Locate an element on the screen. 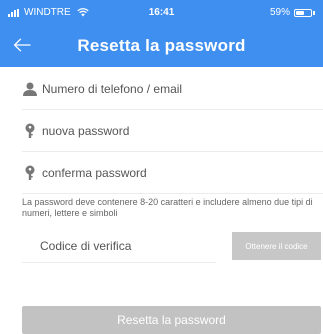 This screenshot has width=323, height=334. account-input is located at coordinates (182, 89).